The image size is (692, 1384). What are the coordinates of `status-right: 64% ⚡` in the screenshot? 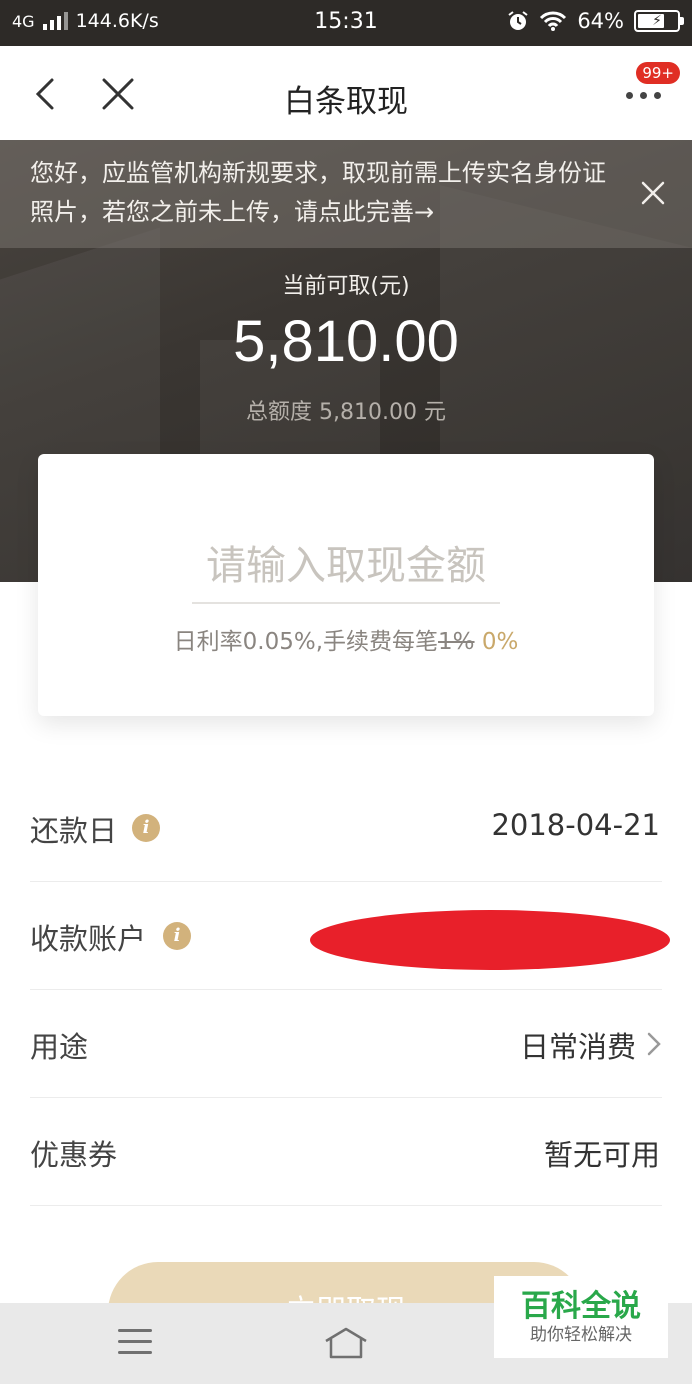 It's located at (595, 21).